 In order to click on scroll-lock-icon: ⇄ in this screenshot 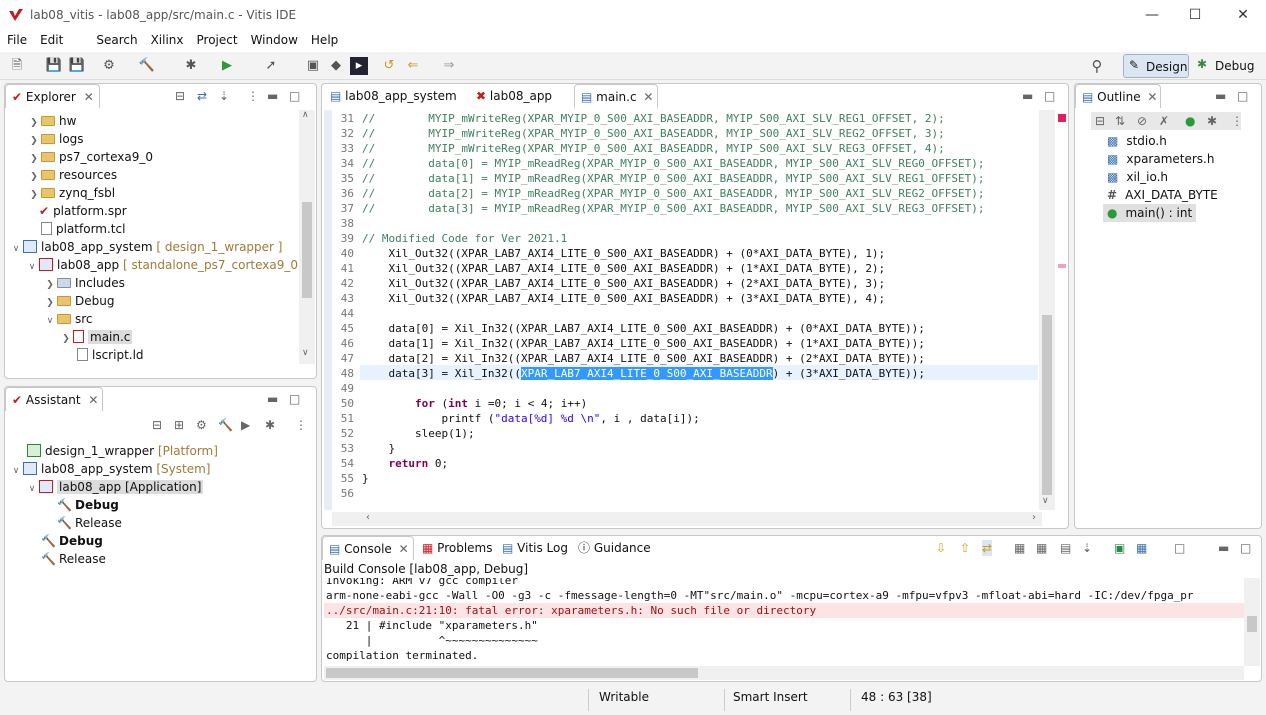, I will do `click(987, 548)`.